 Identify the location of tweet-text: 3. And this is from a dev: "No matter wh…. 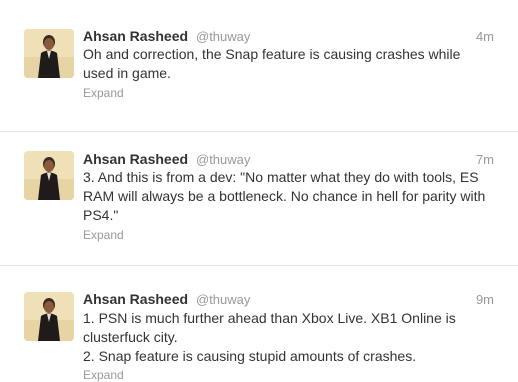
(284, 196).